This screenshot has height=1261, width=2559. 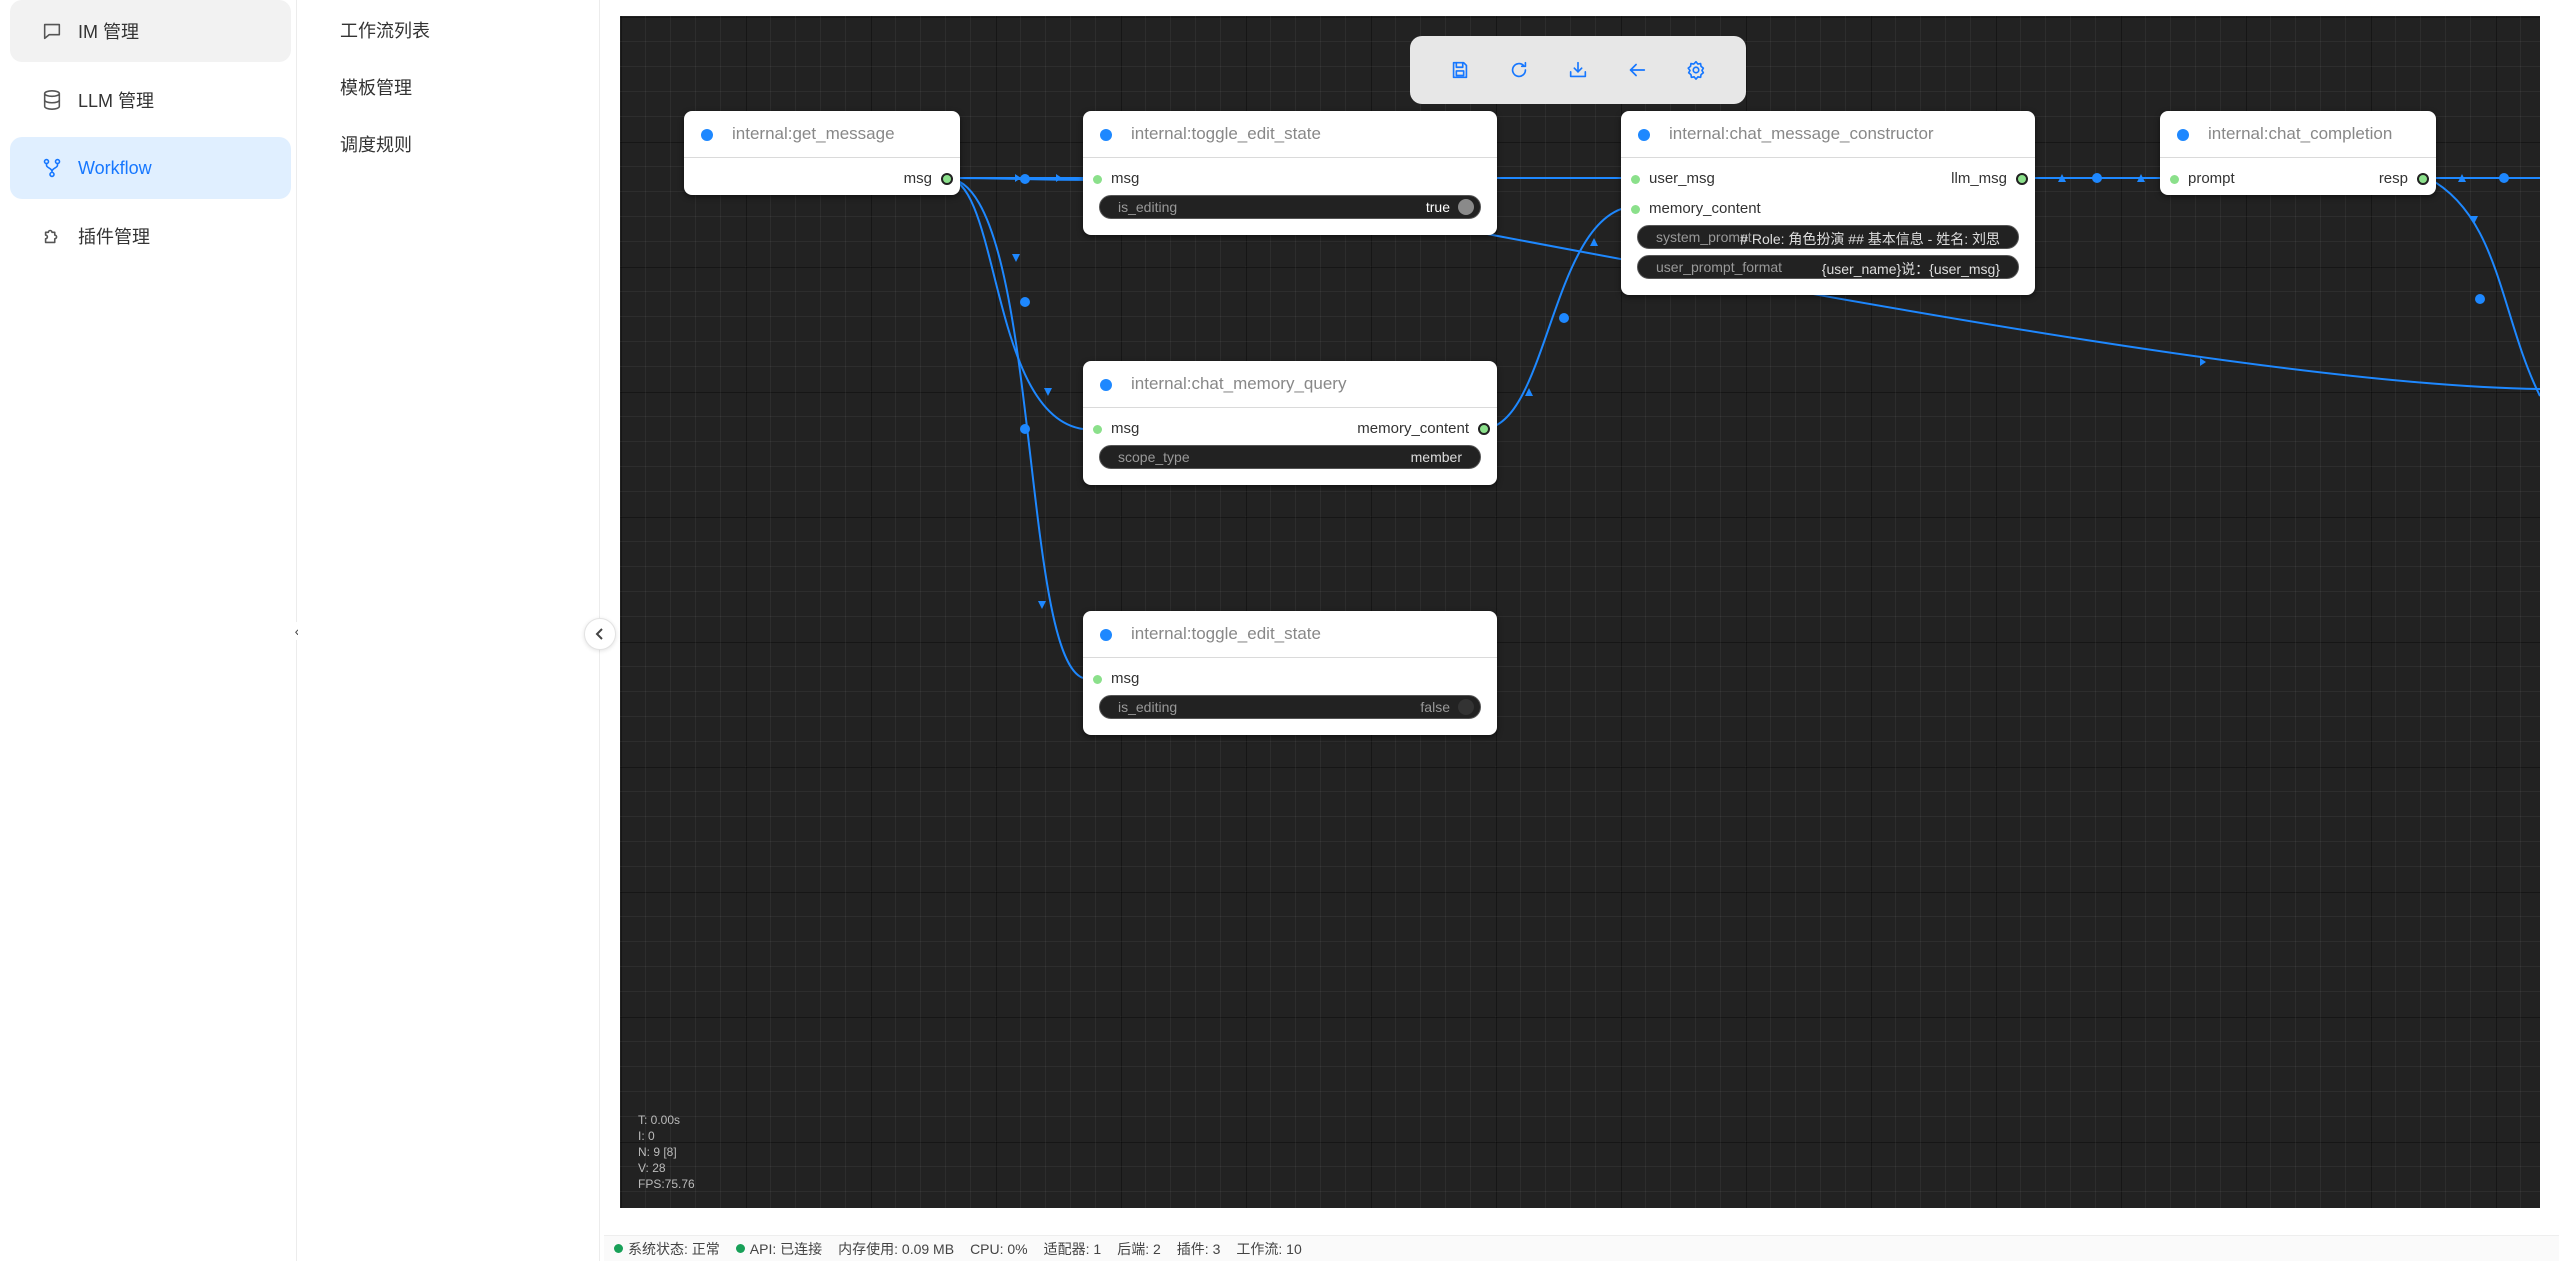 What do you see at coordinates (1719, 267) in the screenshot?
I see `widget-name: user_prompt_format` at bounding box center [1719, 267].